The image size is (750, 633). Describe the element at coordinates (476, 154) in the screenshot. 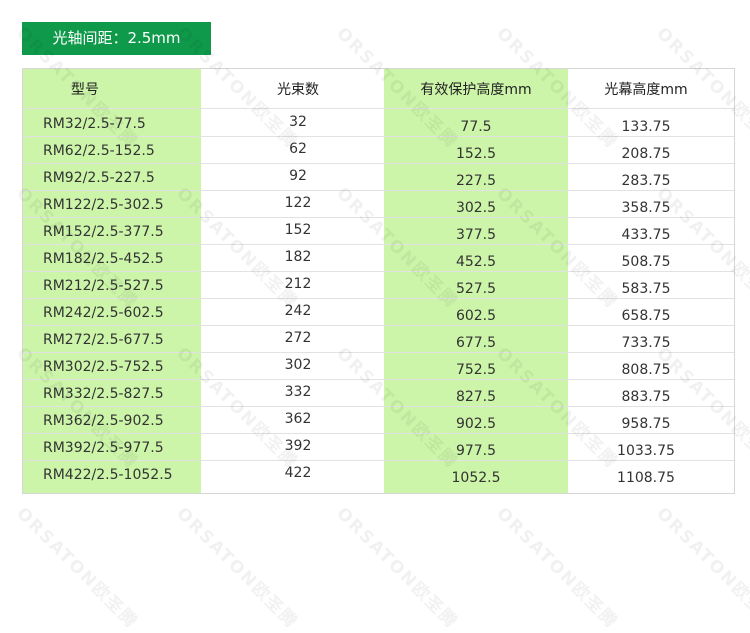

I see `cell-protection-height: 152.5` at that location.